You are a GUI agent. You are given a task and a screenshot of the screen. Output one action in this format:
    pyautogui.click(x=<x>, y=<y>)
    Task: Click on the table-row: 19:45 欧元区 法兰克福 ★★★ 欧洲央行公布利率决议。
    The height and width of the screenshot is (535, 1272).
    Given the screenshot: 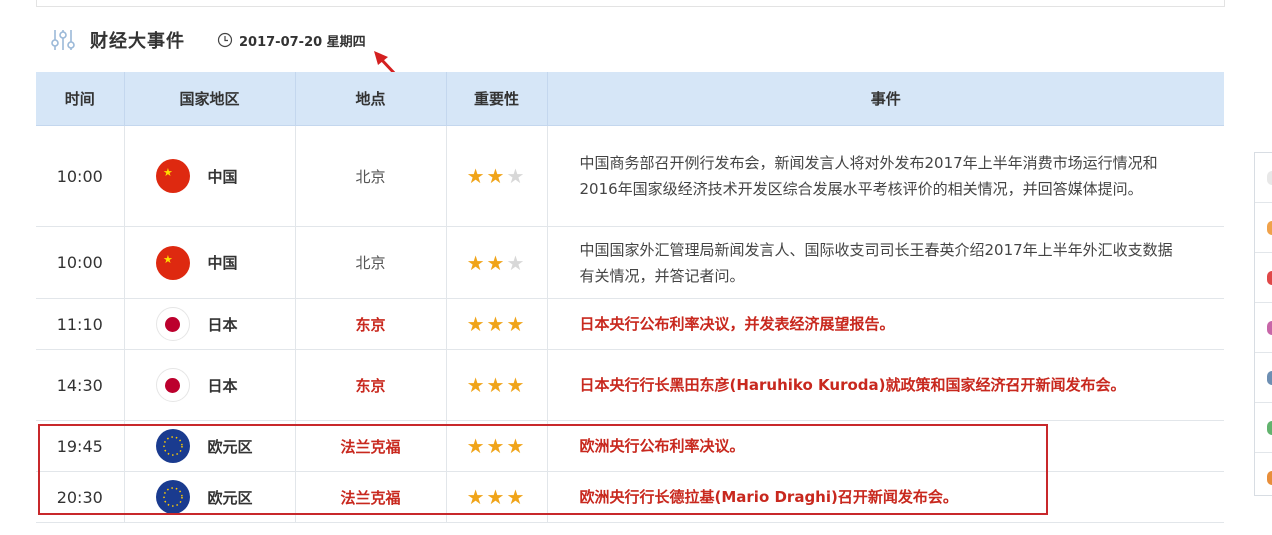 What is the action you would take?
    pyautogui.click(x=630, y=446)
    